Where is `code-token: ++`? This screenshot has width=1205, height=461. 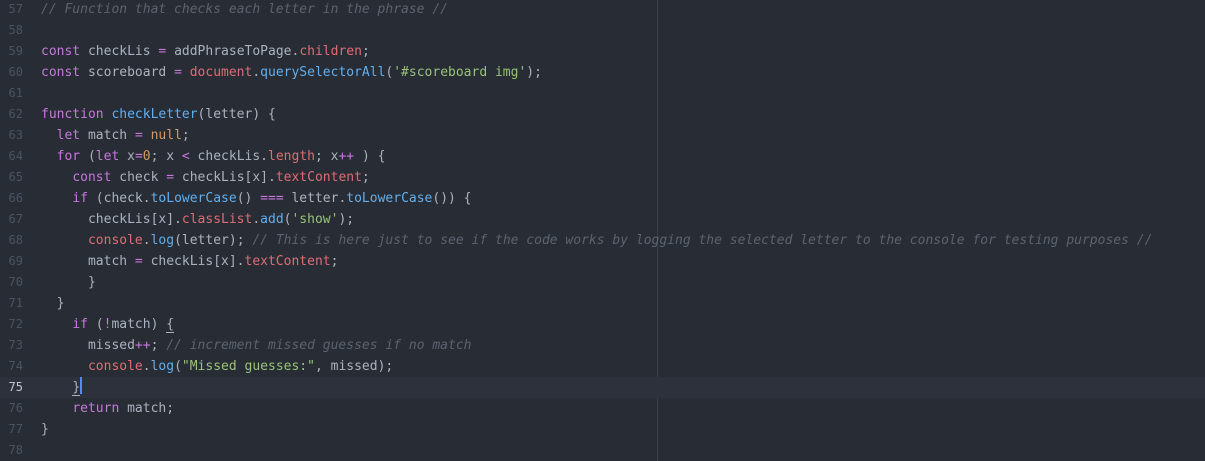 code-token: ++ is located at coordinates (346, 156).